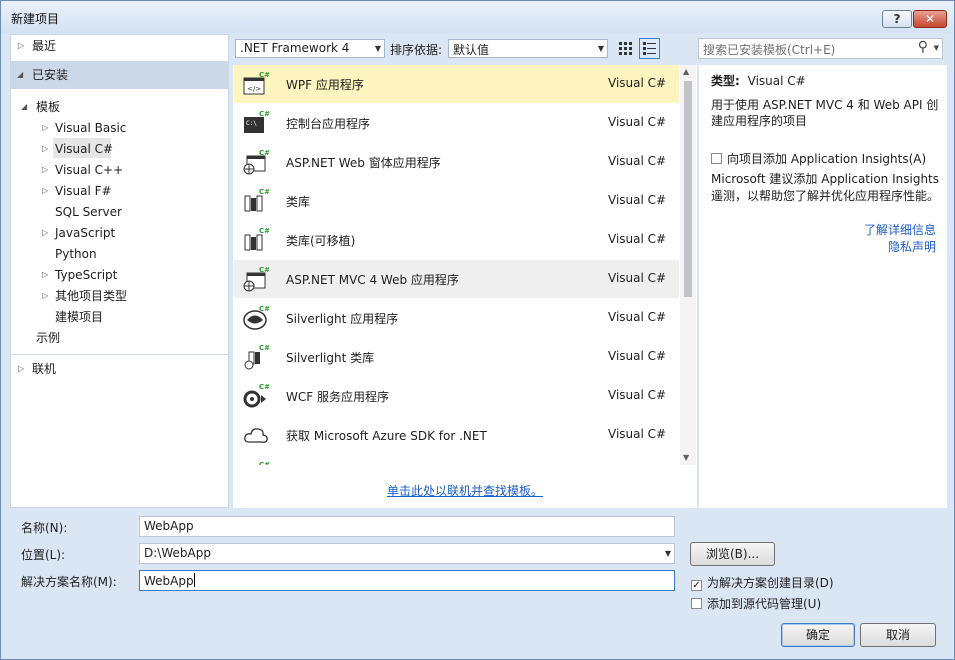 The width and height of the screenshot is (955, 660). Describe the element at coordinates (256, 162) in the screenshot. I see `web-forms-icon: C#` at that location.